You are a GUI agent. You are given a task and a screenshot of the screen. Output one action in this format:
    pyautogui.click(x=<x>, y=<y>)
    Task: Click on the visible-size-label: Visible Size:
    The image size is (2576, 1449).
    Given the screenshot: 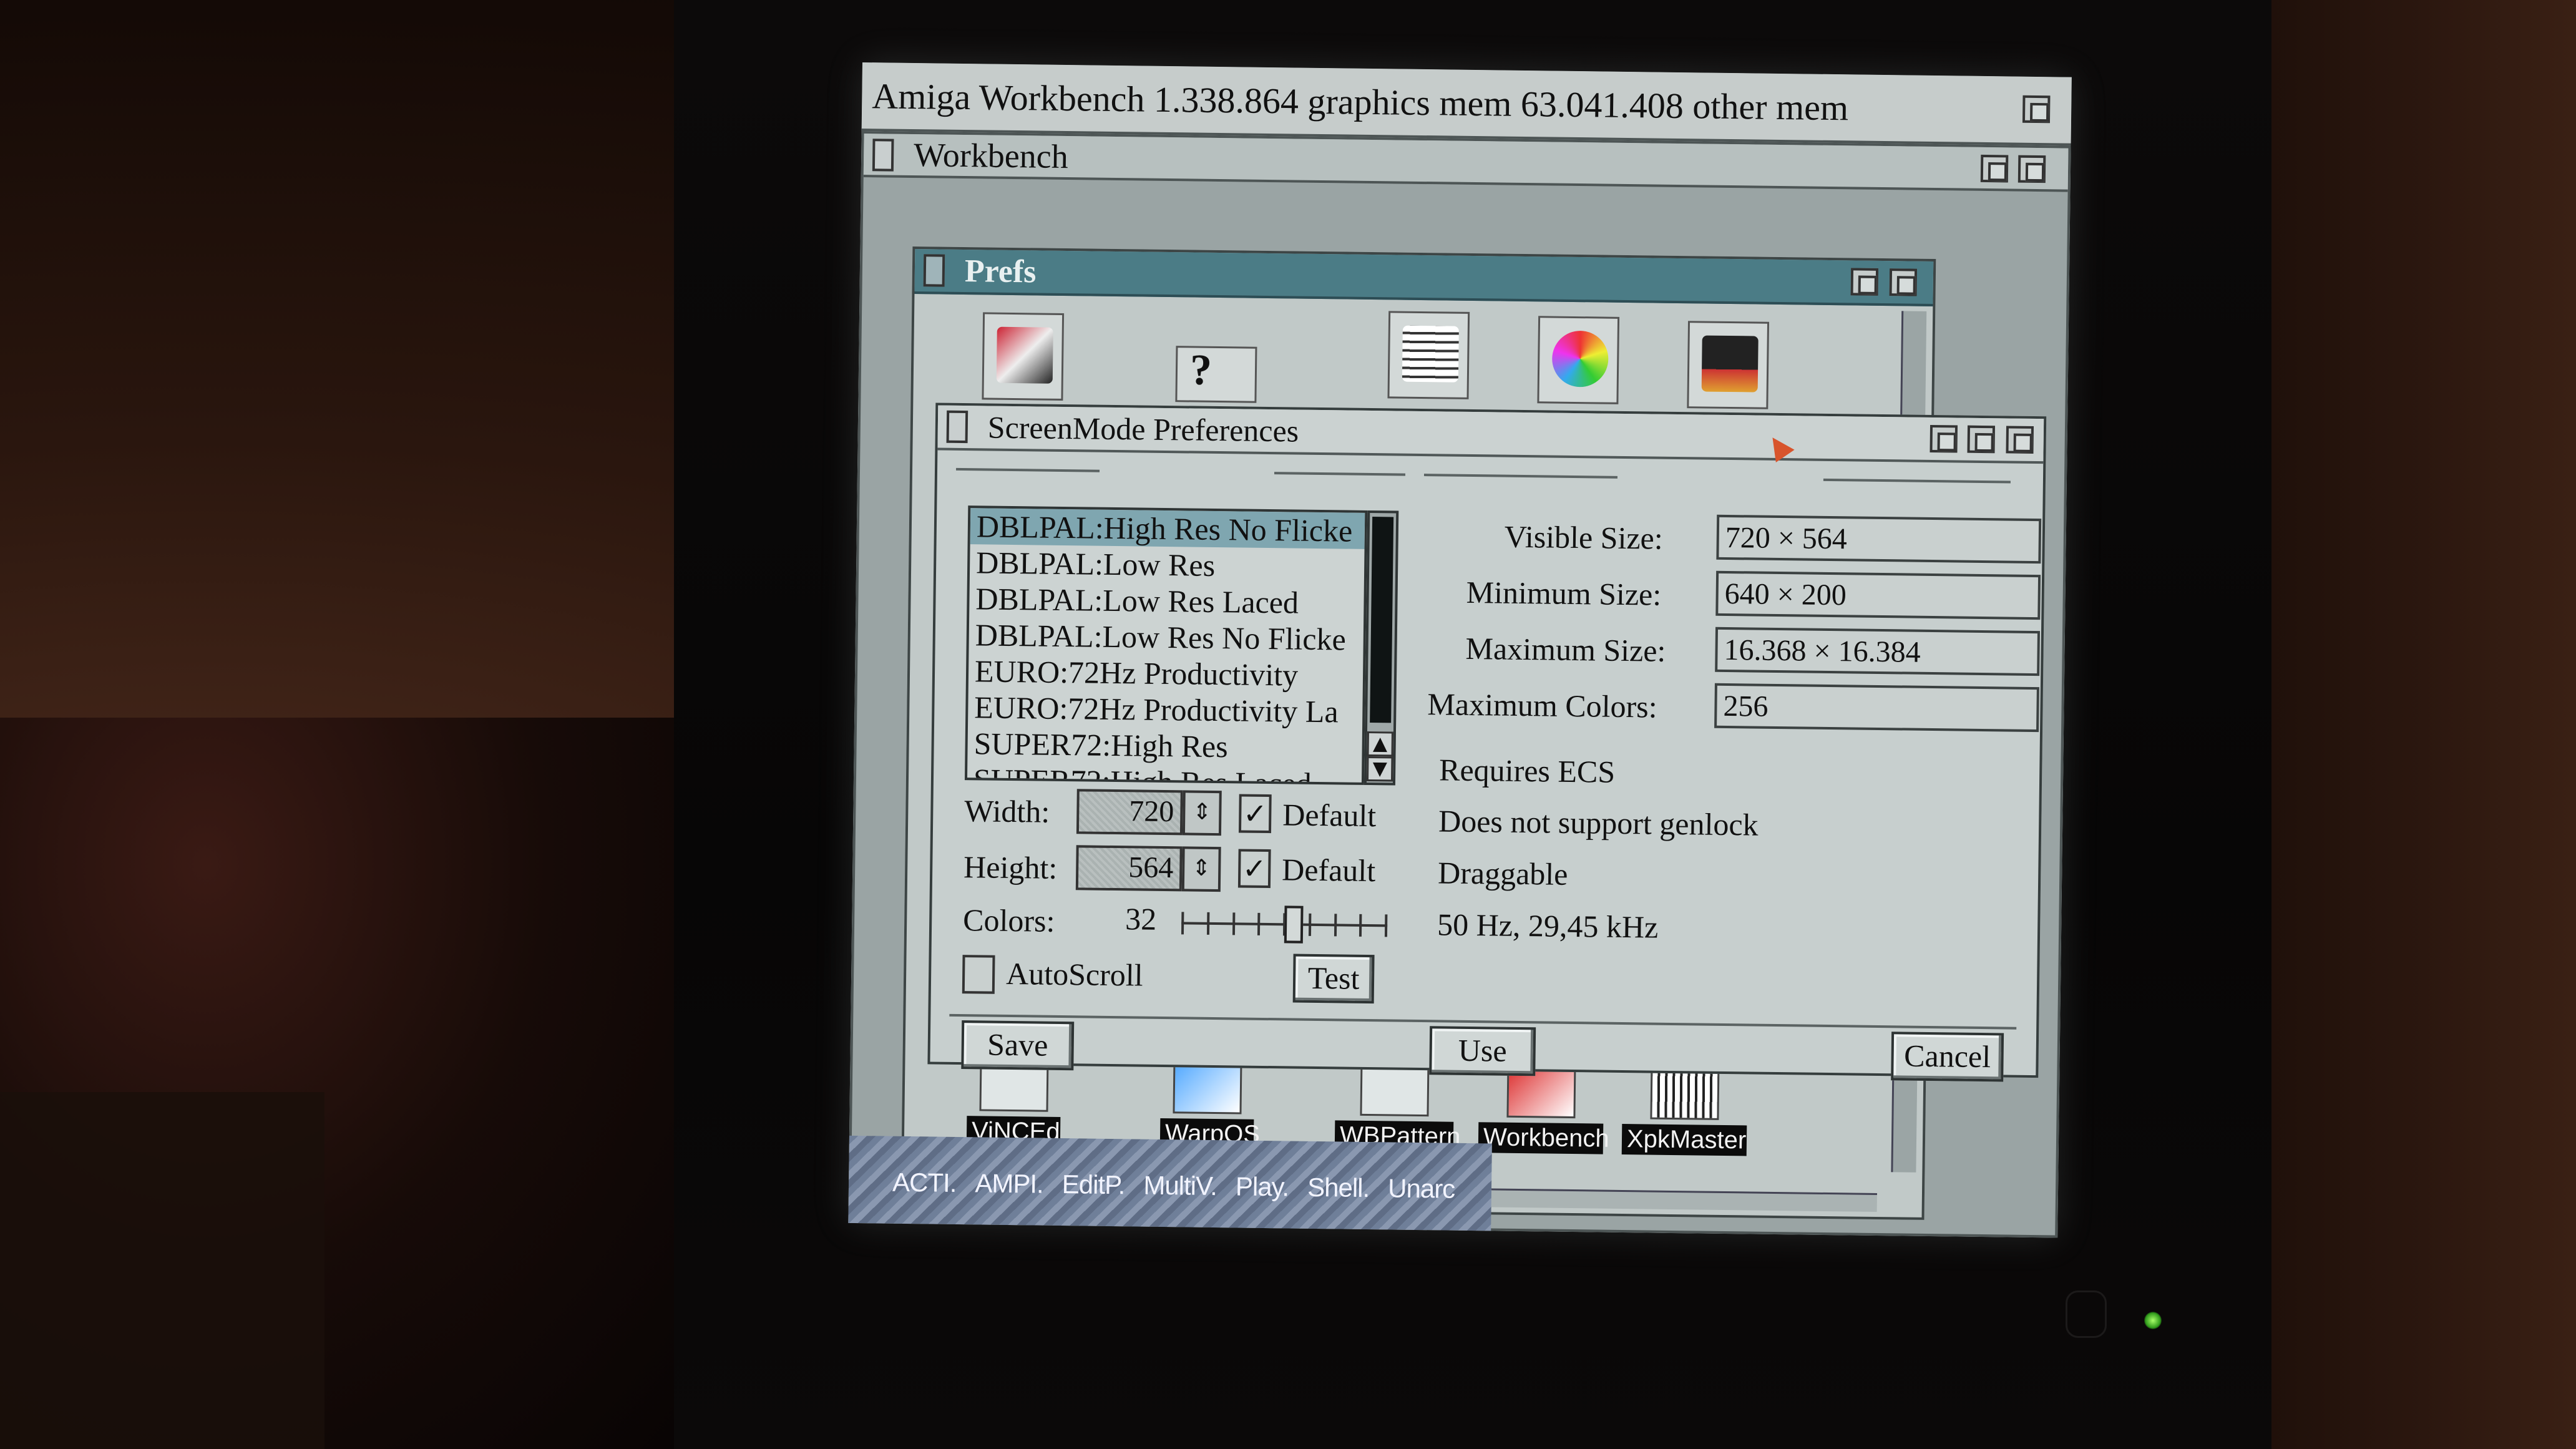 What is the action you would take?
    pyautogui.click(x=1584, y=537)
    